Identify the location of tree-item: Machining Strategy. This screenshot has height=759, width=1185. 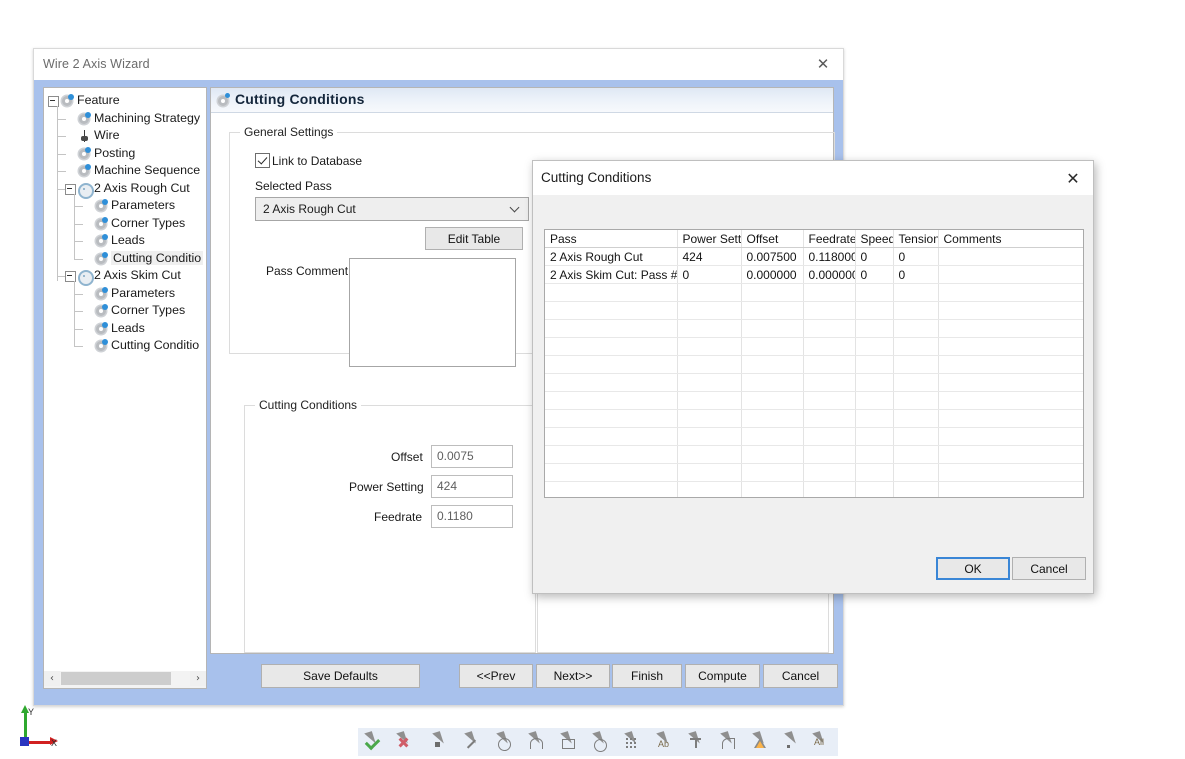
(127, 118).